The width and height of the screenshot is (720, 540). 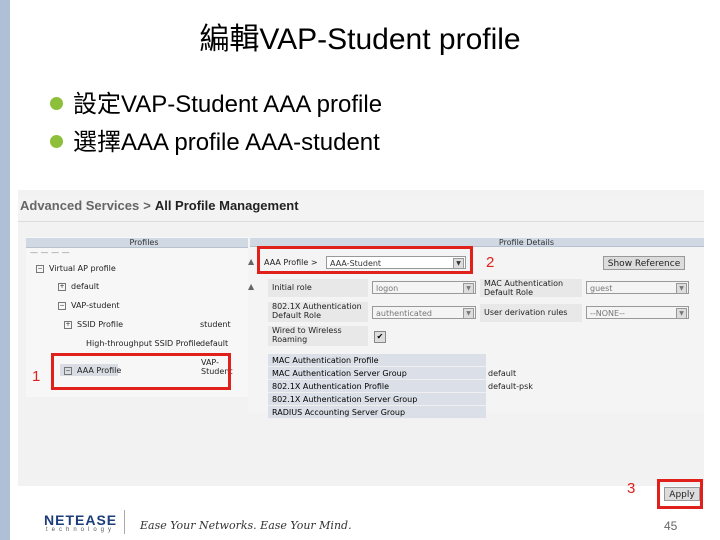 I want to click on brand-logo: NETEASE, so click(x=81, y=520).